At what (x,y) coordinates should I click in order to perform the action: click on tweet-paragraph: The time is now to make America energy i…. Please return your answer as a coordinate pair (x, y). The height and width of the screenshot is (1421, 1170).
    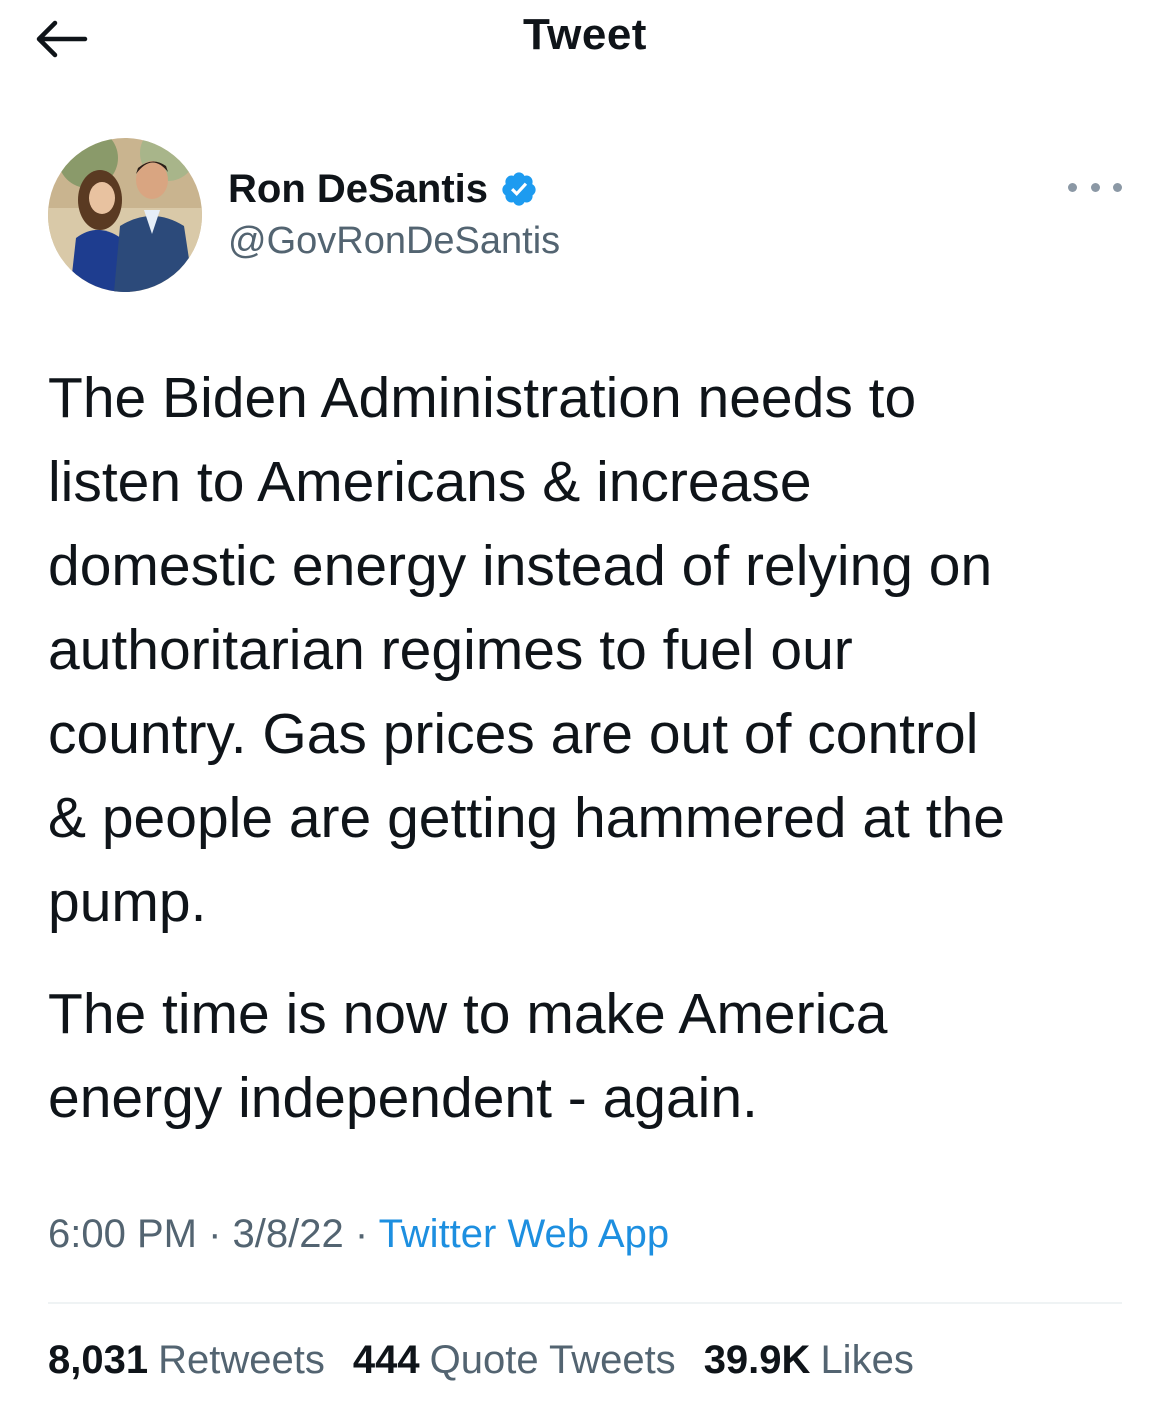
    Looking at the image, I should click on (468, 1056).